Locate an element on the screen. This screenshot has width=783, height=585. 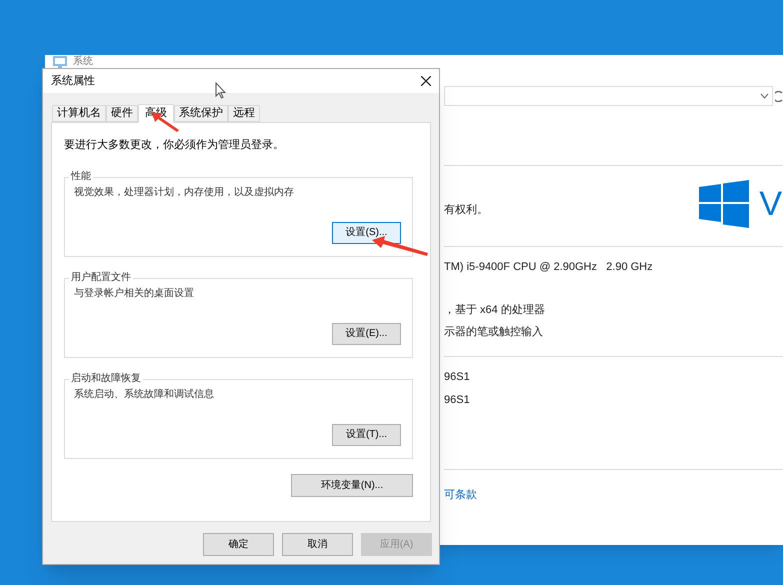
tab: 计算机名 is located at coordinates (79, 113).